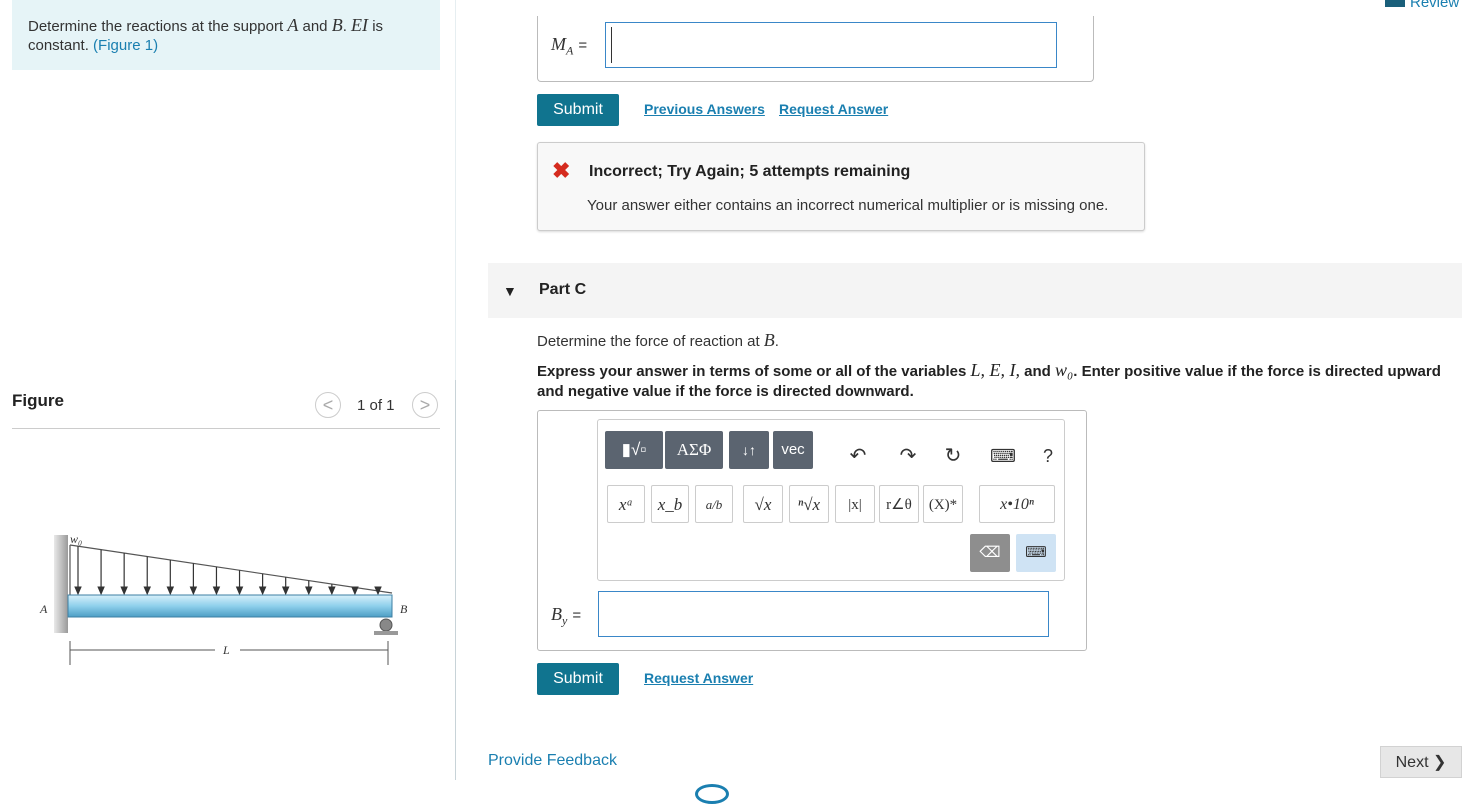 The height and width of the screenshot is (804, 1462). I want to click on instruction-2: and, so click(1038, 371).